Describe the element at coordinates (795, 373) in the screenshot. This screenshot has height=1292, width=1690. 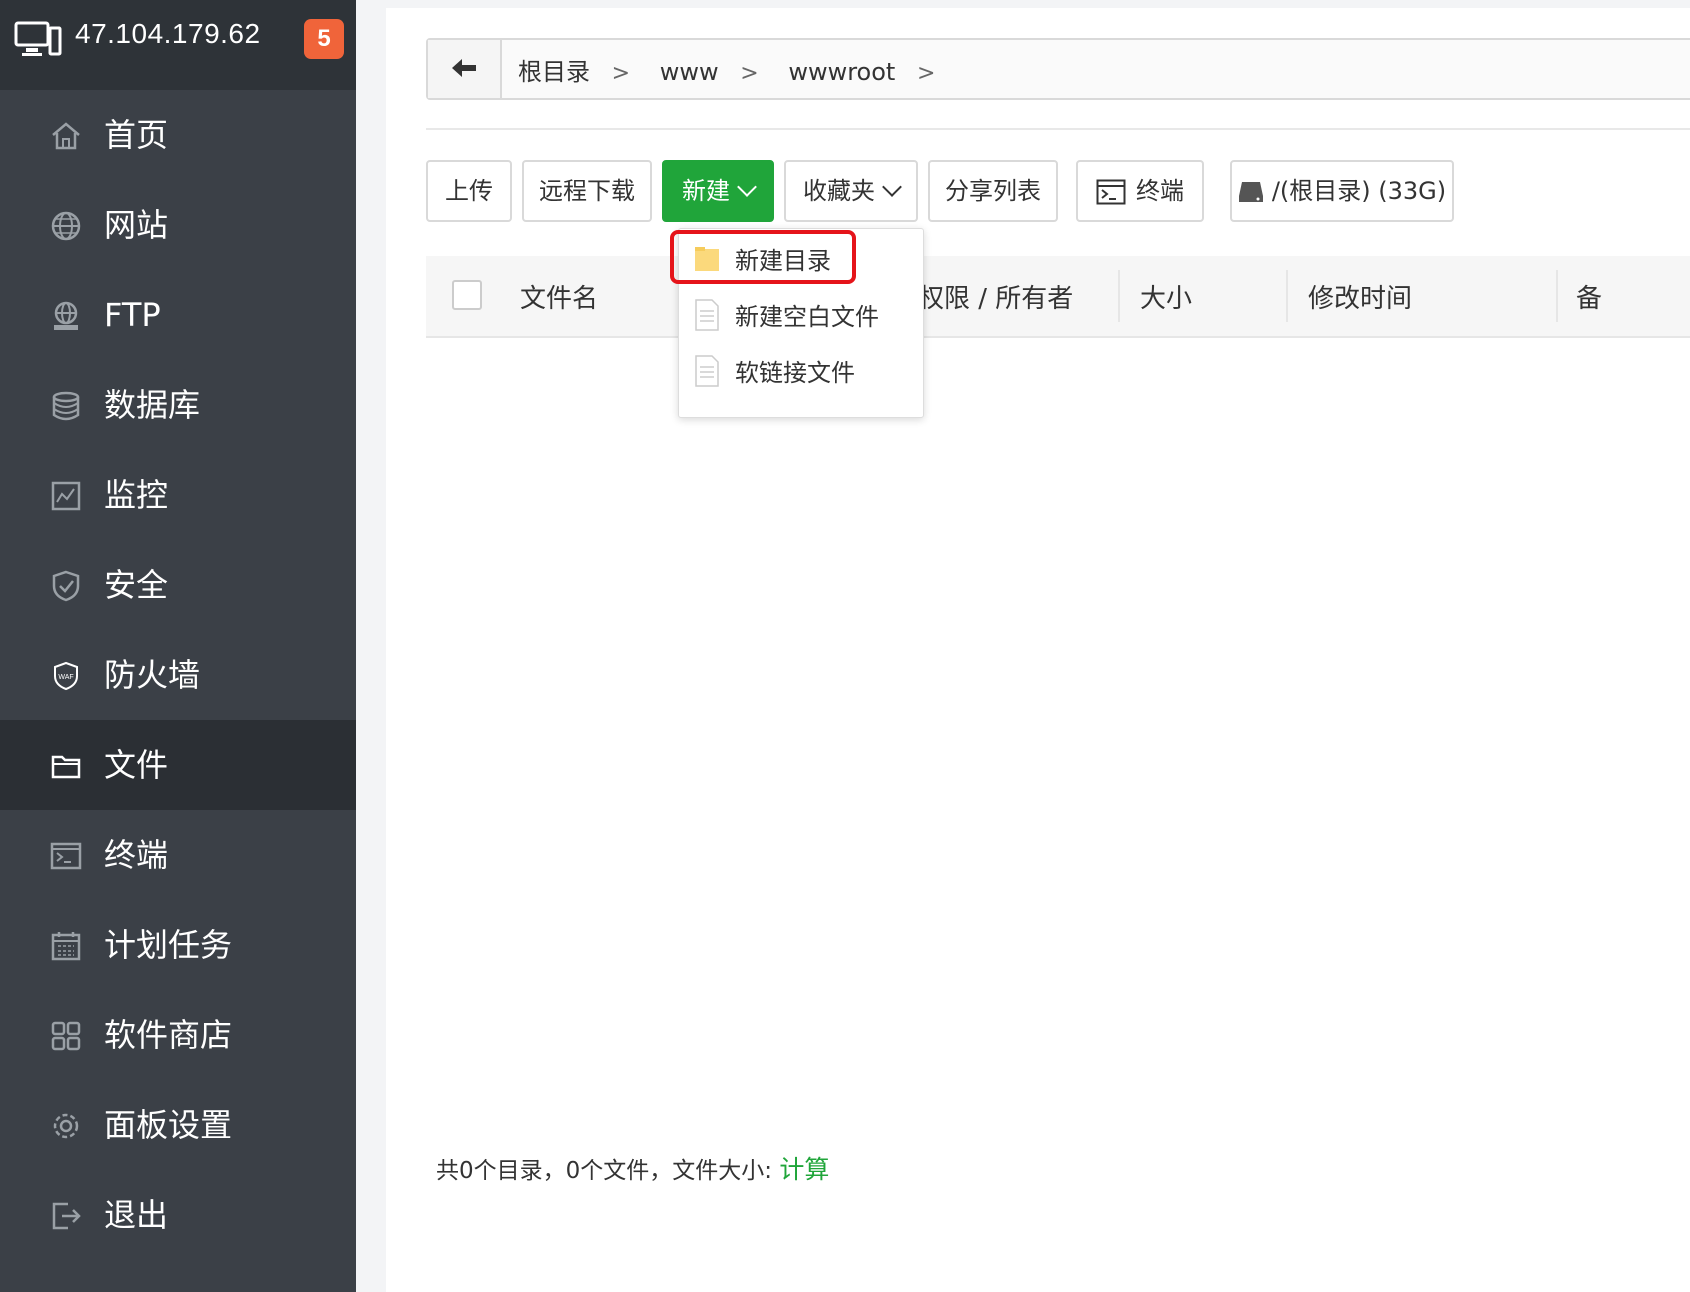
I see `menu-item-label: 软链接文件` at that location.